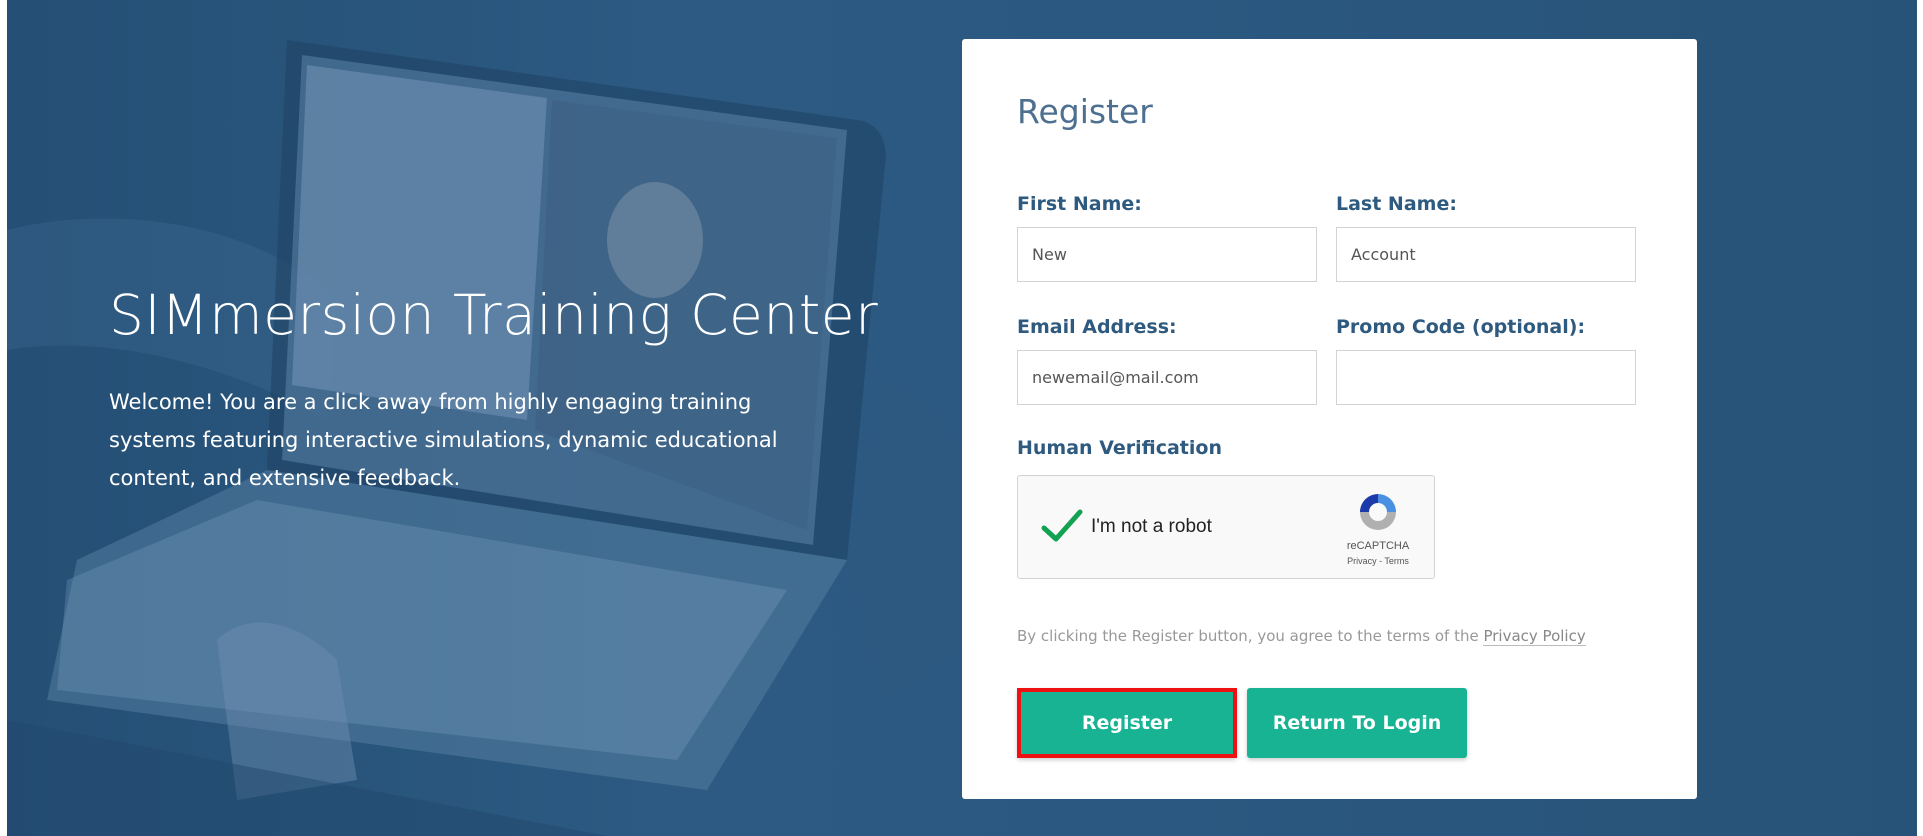  I want to click on captcha-label: I'm not a robot, so click(1151, 526).